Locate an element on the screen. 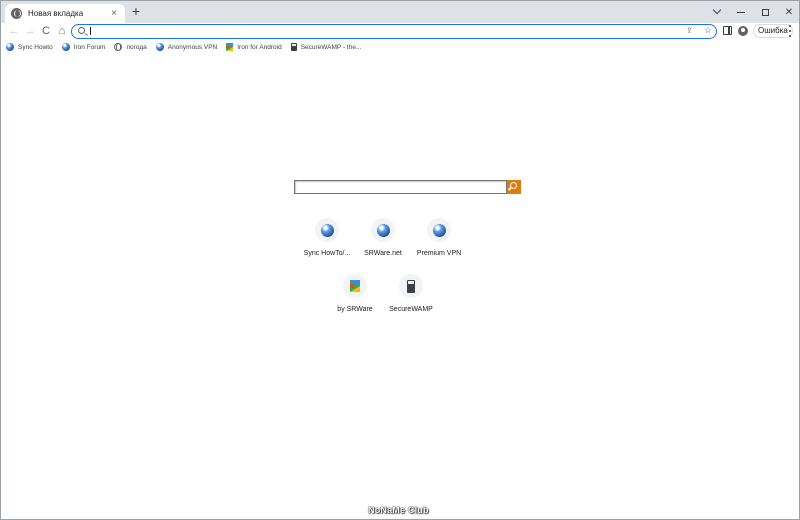 The height and width of the screenshot is (520, 800). maximize-icon is located at coordinates (765, 12).